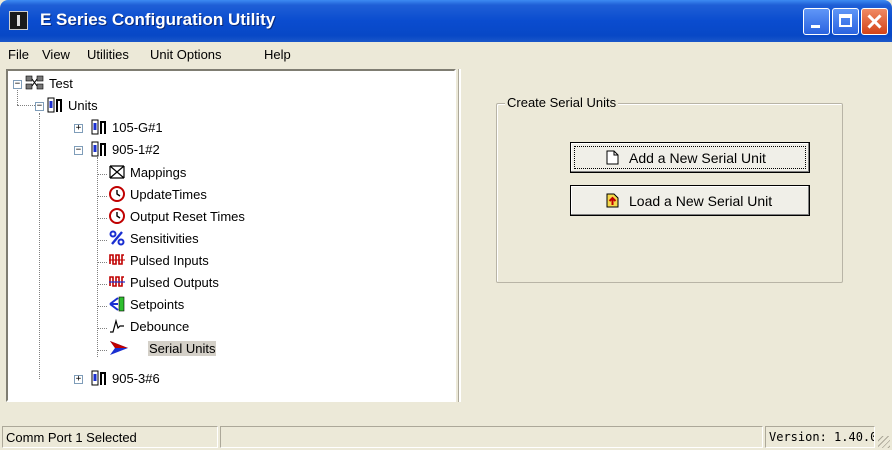  I want to click on collapse-toggle-unit-905-1: −, so click(78, 150).